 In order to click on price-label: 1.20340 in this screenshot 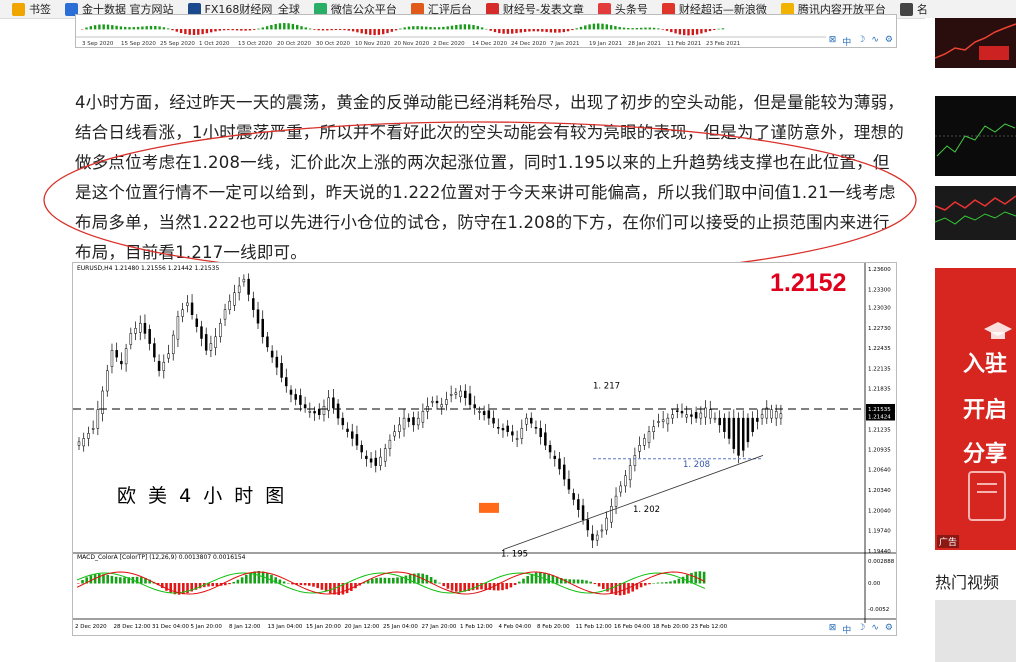, I will do `click(879, 491)`.